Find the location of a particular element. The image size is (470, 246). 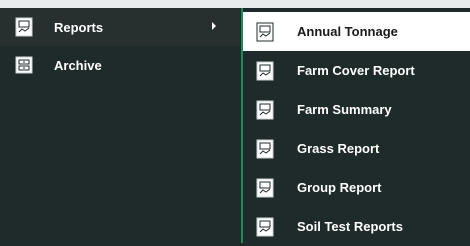

submenu-item-label: Farm Summary is located at coordinates (344, 109).